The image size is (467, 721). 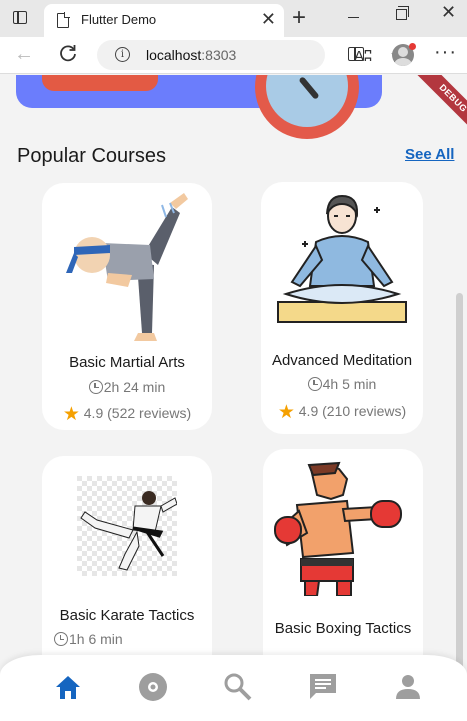 What do you see at coordinates (299, 18) in the screenshot?
I see `new-tab-button: +` at bounding box center [299, 18].